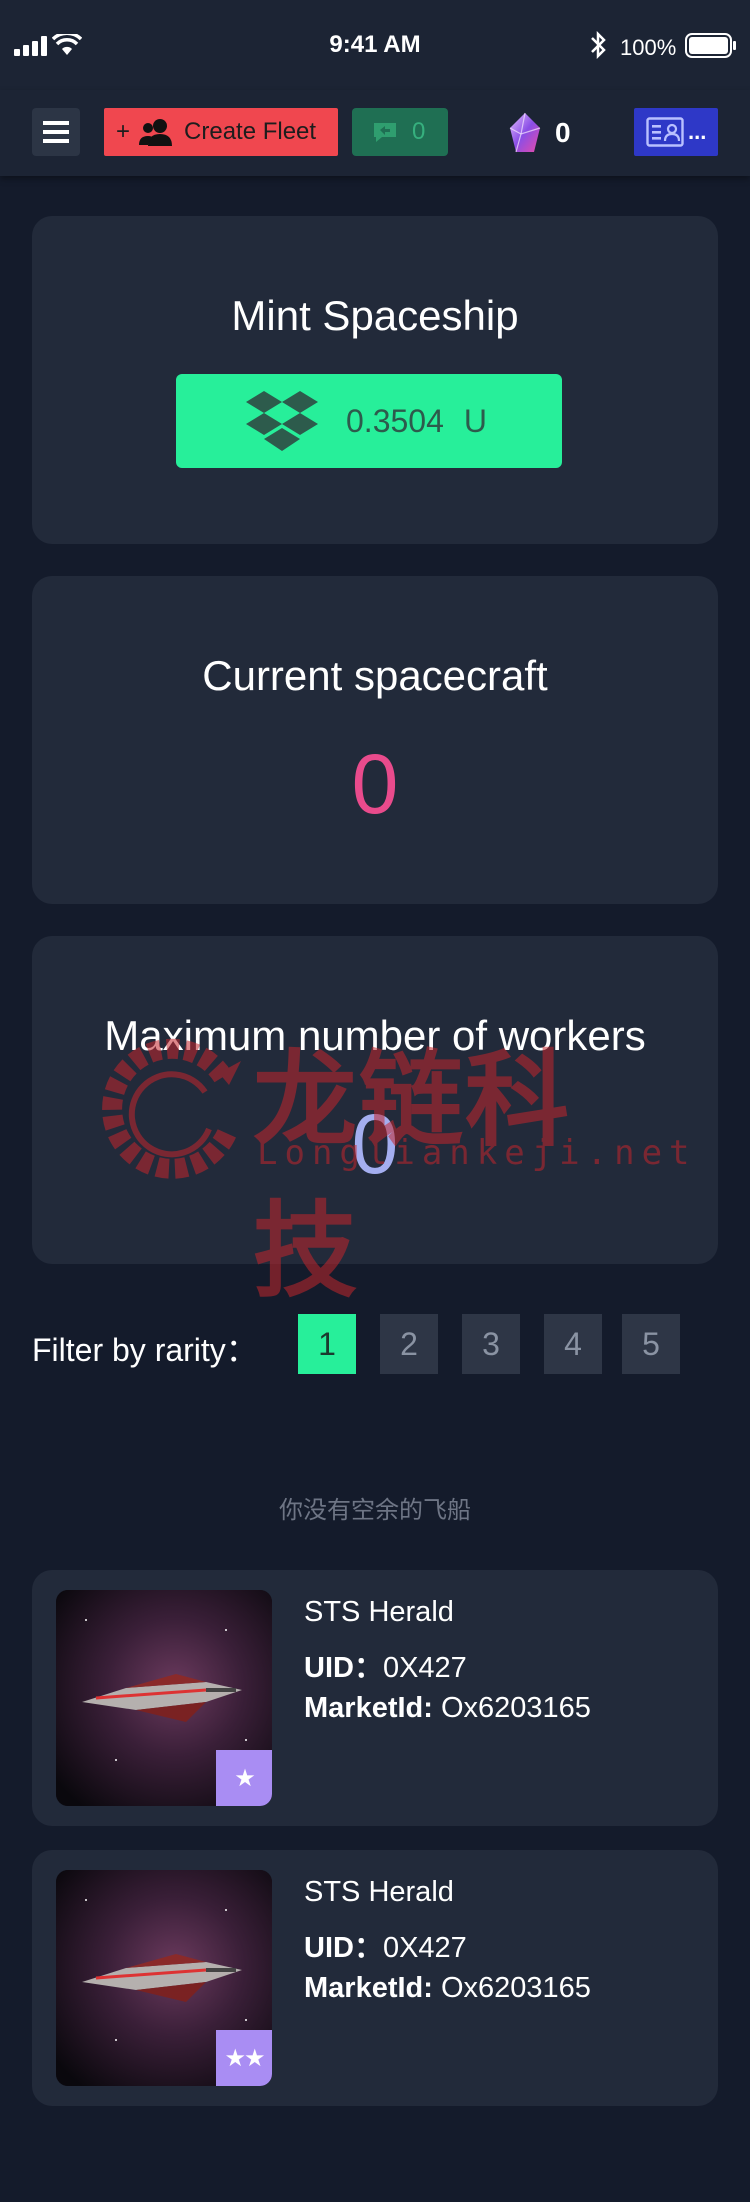 The width and height of the screenshot is (750, 2202). What do you see at coordinates (375, 45) in the screenshot?
I see `status-bar: 9:41 AM 100%` at bounding box center [375, 45].